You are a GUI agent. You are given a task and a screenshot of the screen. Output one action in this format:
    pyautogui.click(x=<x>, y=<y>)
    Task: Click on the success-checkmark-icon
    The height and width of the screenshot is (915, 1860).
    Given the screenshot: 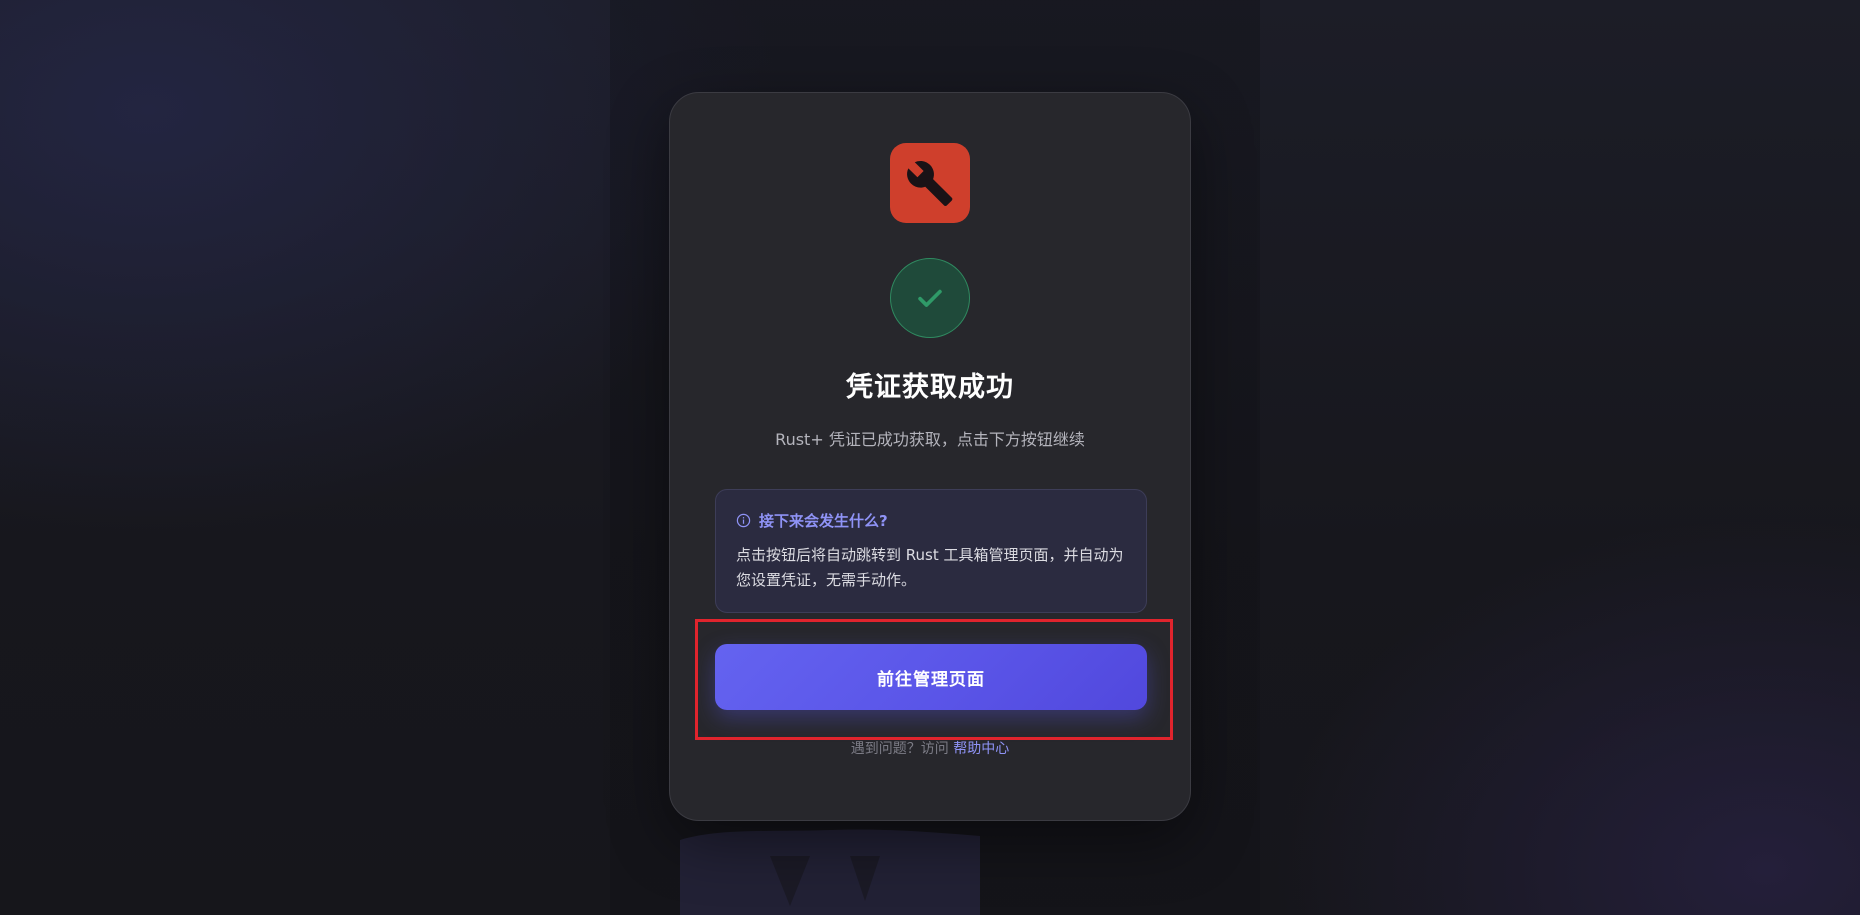 What is the action you would take?
    pyautogui.click(x=930, y=298)
    